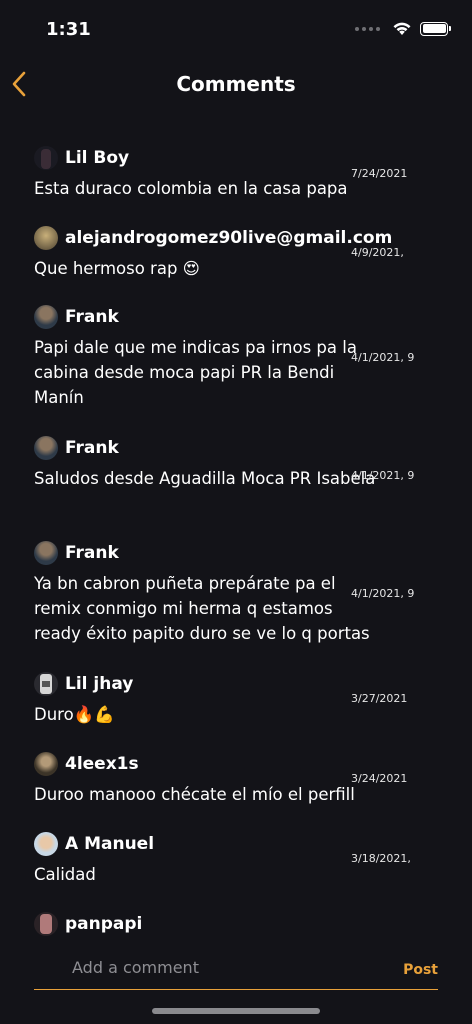 This screenshot has height=1024, width=472. I want to click on status-time: 1:31, so click(68, 29).